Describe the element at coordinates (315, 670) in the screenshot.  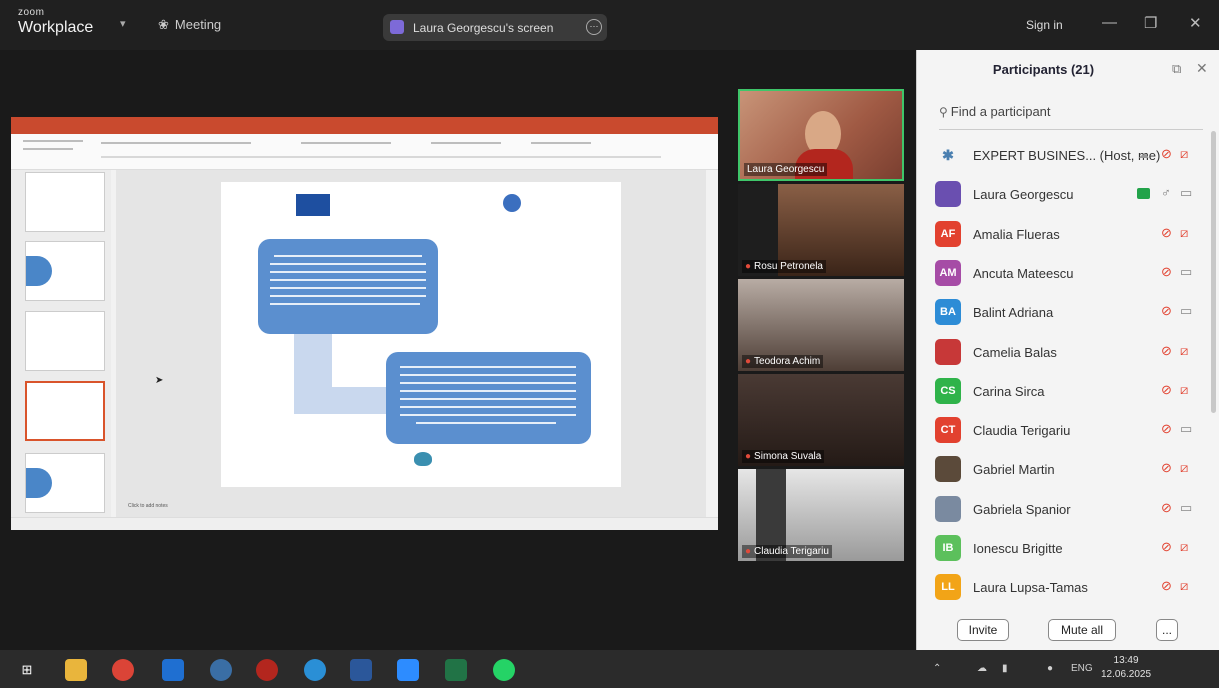
I see `edge-icon` at that location.